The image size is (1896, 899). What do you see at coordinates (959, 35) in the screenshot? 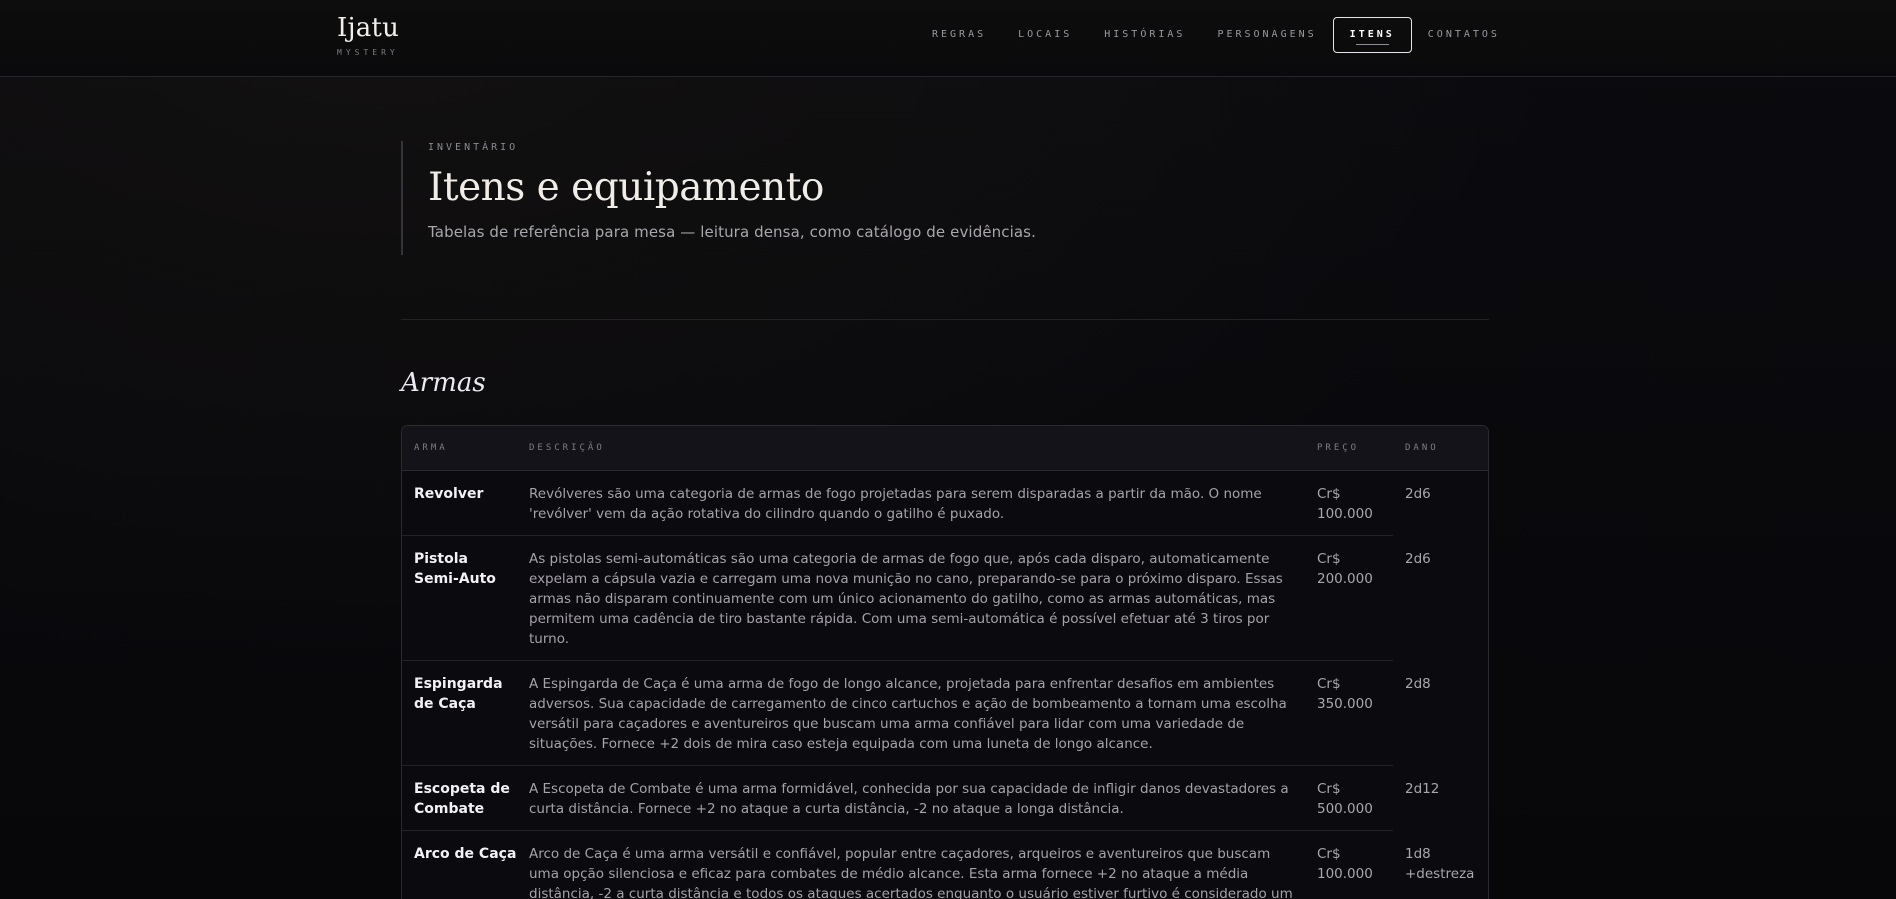
I see `nav-item-regras: REGRAS` at bounding box center [959, 35].